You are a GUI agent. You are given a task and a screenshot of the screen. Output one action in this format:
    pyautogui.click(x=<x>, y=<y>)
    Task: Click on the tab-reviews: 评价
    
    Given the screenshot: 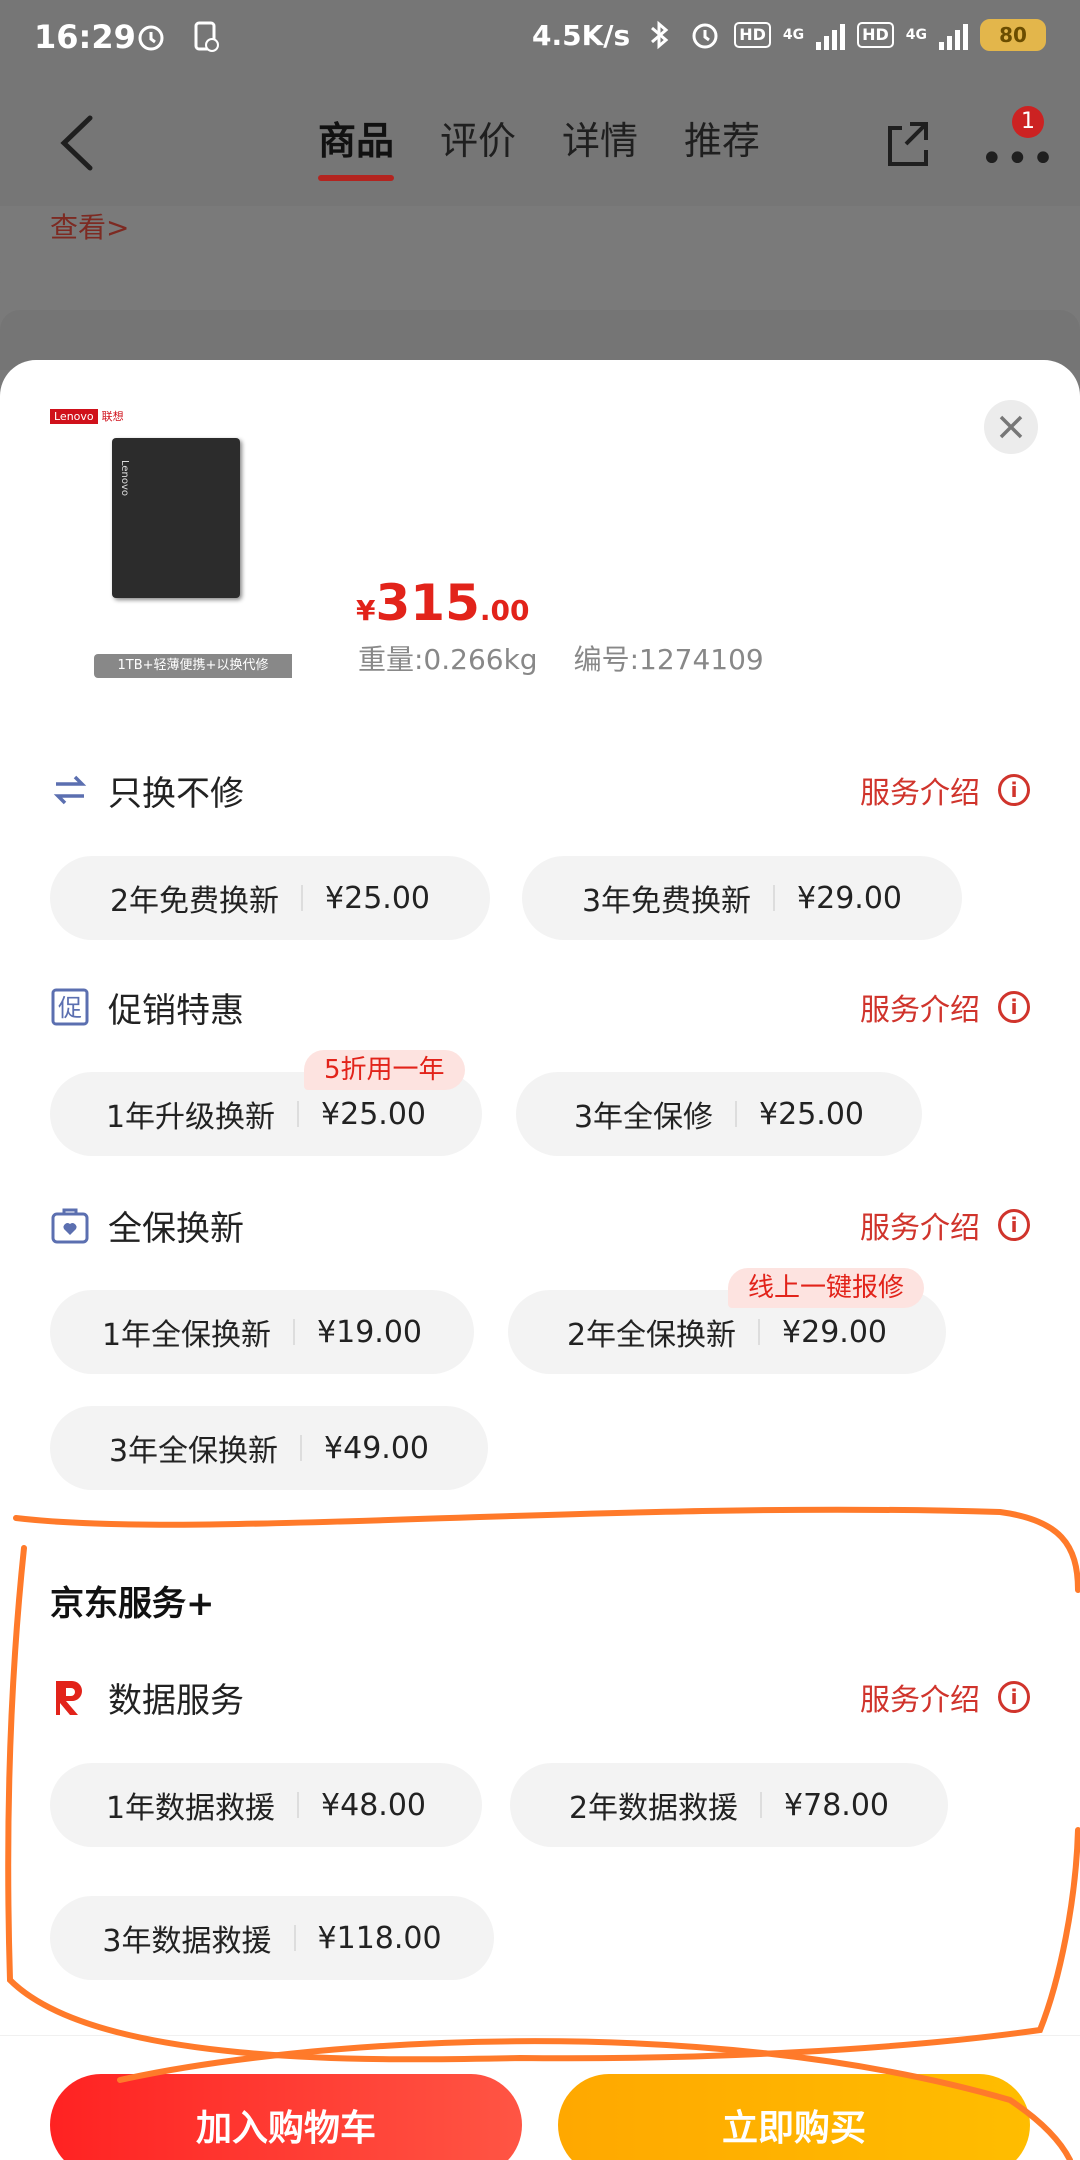 What is the action you would take?
    pyautogui.click(x=478, y=137)
    